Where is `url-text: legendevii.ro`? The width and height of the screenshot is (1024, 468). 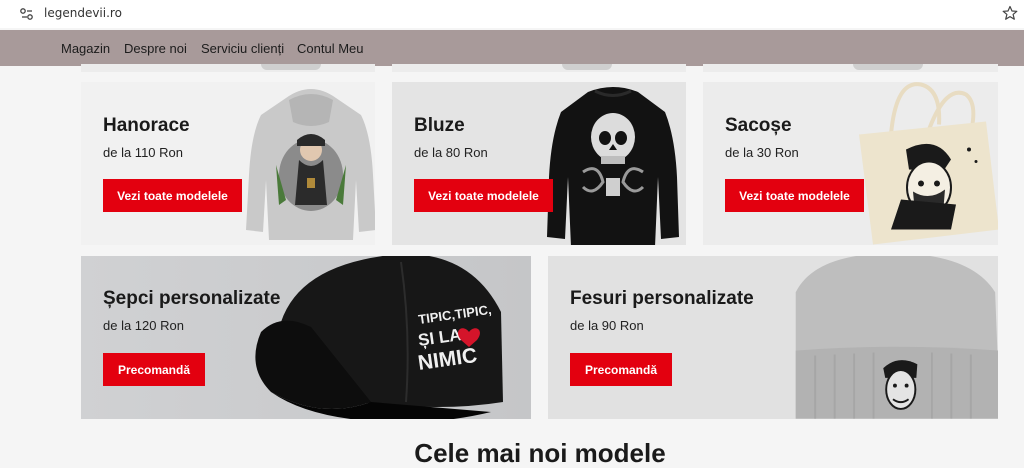
url-text: legendevii.ro is located at coordinates (83, 13).